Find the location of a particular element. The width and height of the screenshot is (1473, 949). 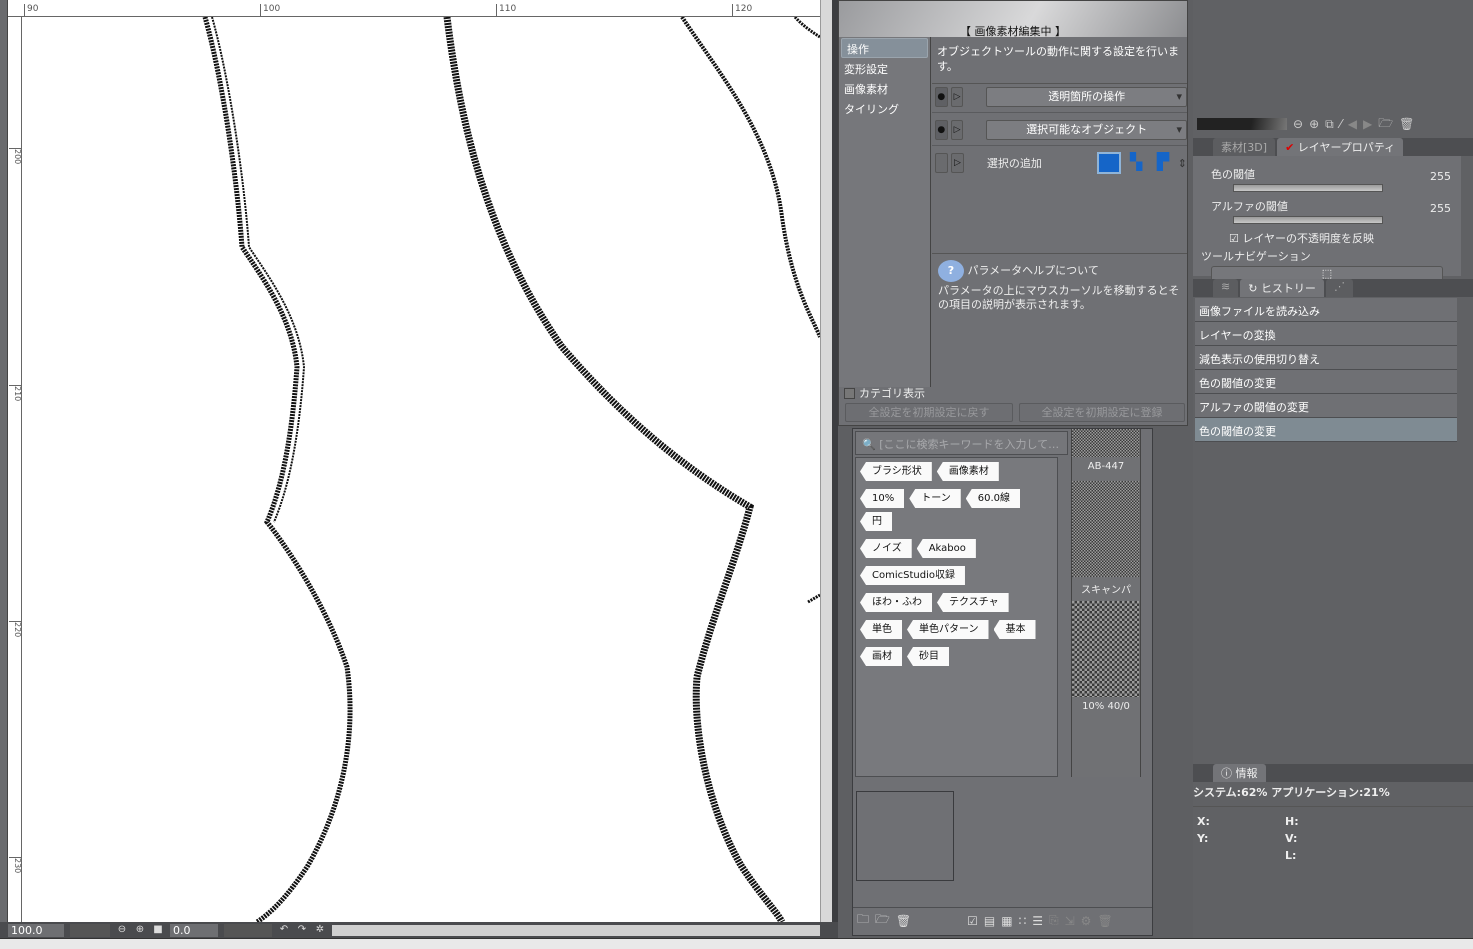

fit-screen-icon: ■ is located at coordinates (158, 930).